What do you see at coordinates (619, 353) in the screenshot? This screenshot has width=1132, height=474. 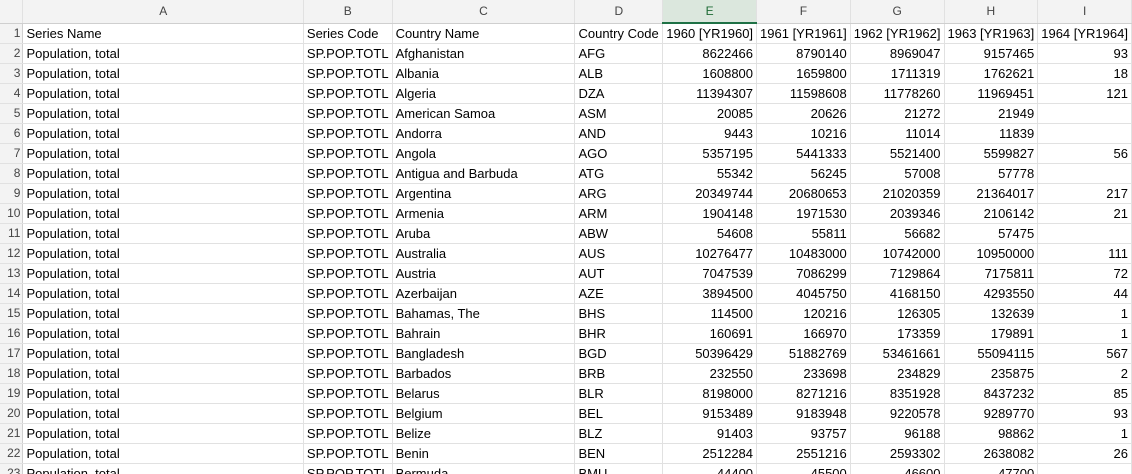 I see `cell: BGD` at bounding box center [619, 353].